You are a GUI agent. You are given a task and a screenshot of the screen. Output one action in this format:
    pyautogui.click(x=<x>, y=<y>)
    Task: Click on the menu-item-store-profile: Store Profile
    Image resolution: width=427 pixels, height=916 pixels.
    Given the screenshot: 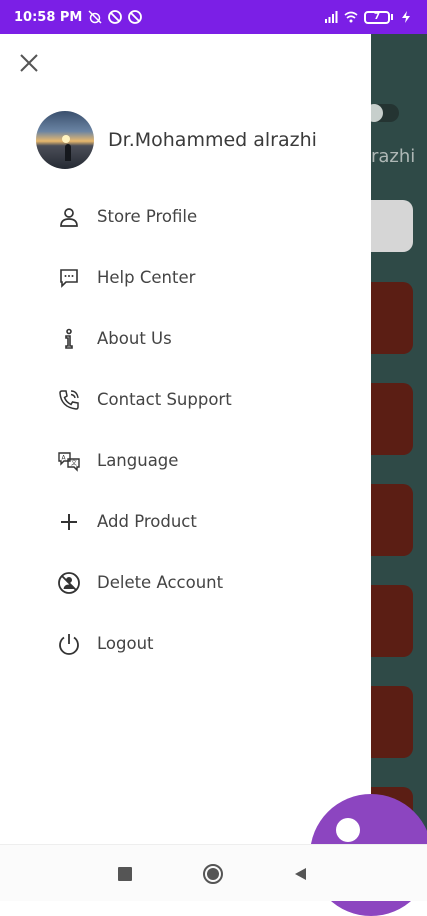 What is the action you would take?
    pyautogui.click(x=185, y=216)
    